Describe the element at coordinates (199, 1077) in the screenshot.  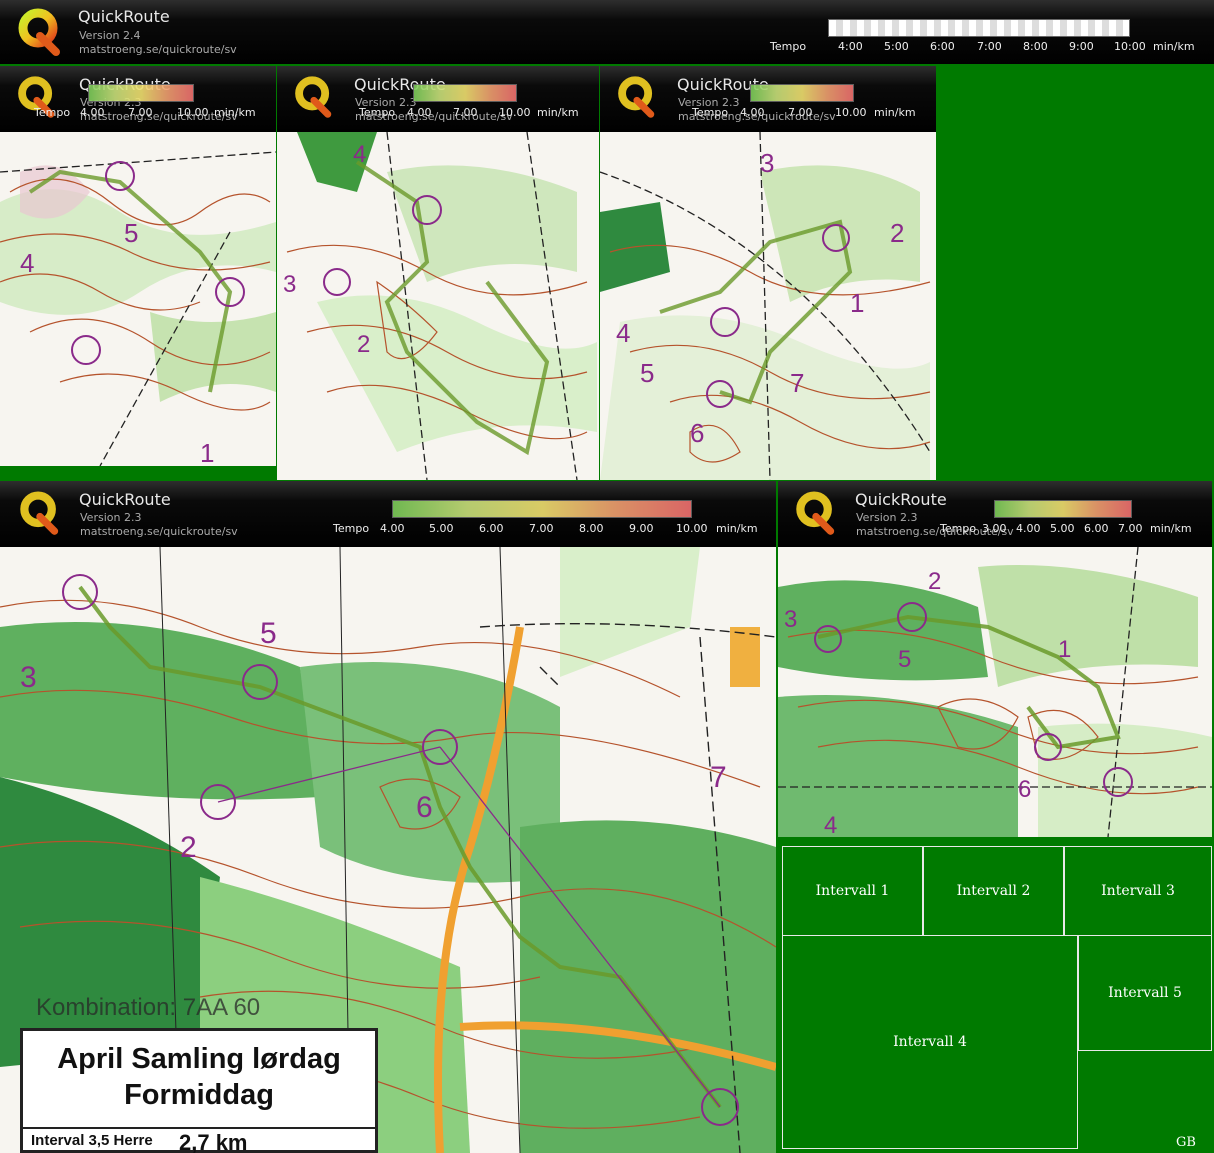
I see `course-title: April Samling lørdag Formiddag` at that location.